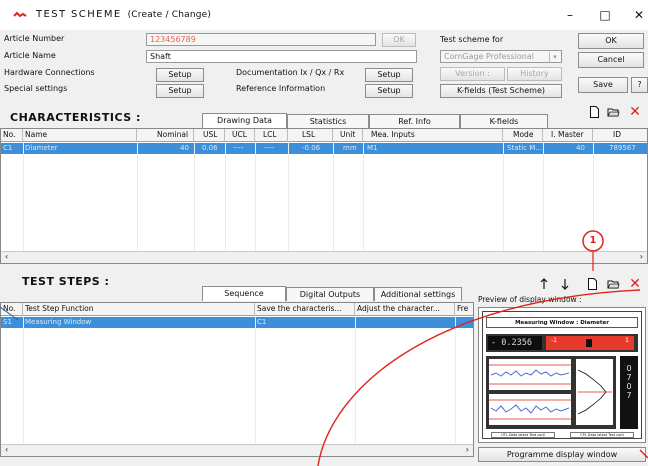 The image size is (648, 466). I want to click on callout-number: 1, so click(593, 240).